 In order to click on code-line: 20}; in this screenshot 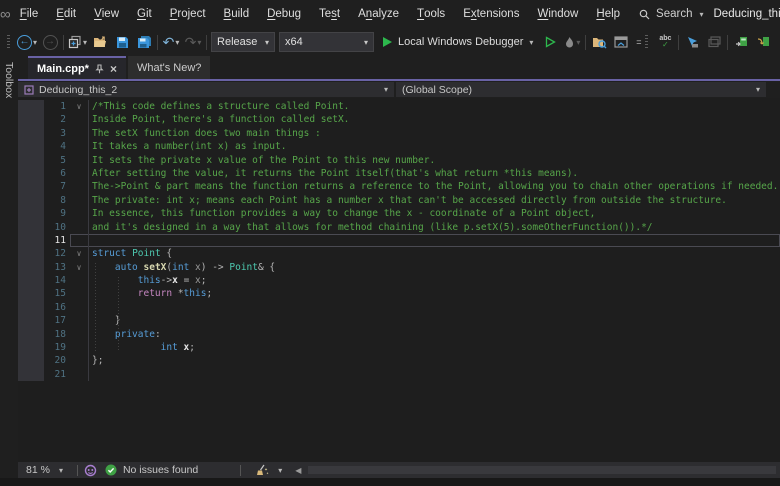, I will do `click(399, 361)`.